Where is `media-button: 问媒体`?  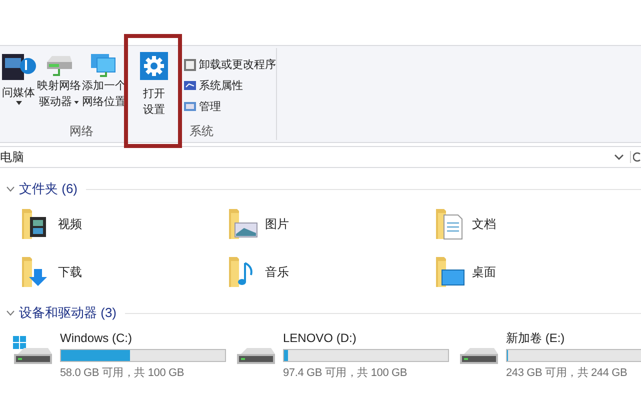
media-button: 问媒体 is located at coordinates (18, 93).